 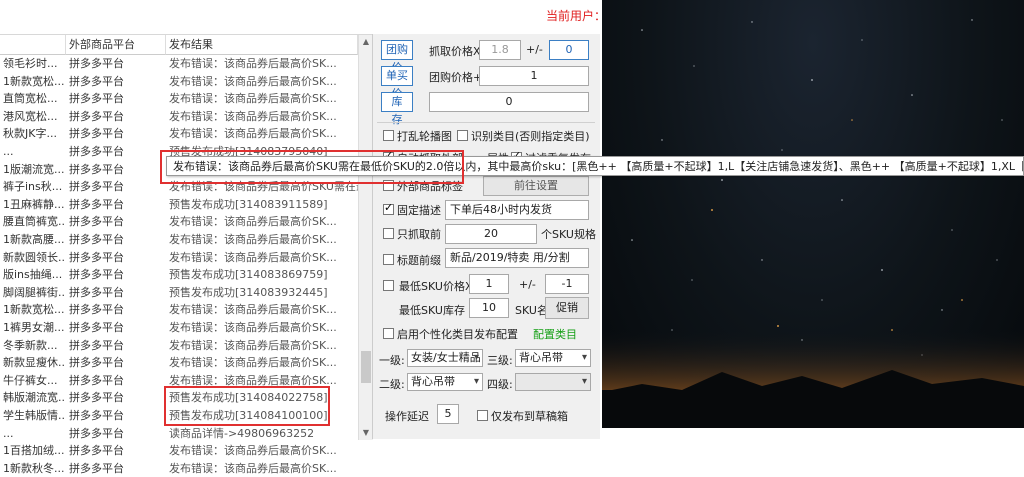 What do you see at coordinates (248, 292) in the screenshot?
I see `table-cell-result: 预售发布成功[314083932445]` at bounding box center [248, 292].